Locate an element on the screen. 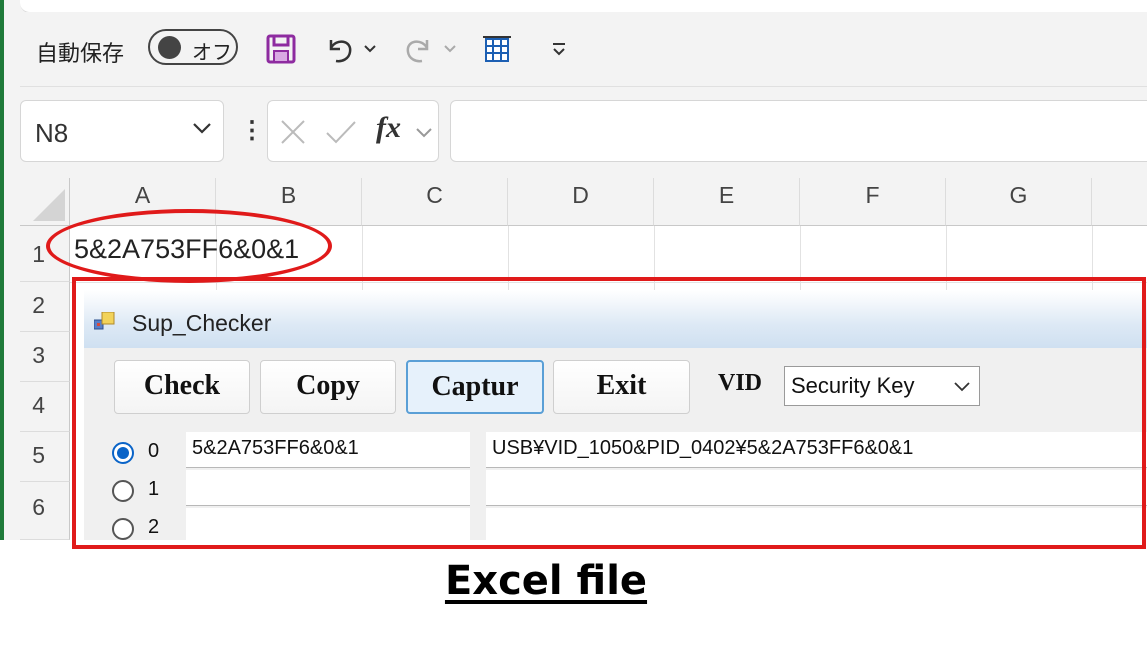  column-header-g: G is located at coordinates (1019, 202).